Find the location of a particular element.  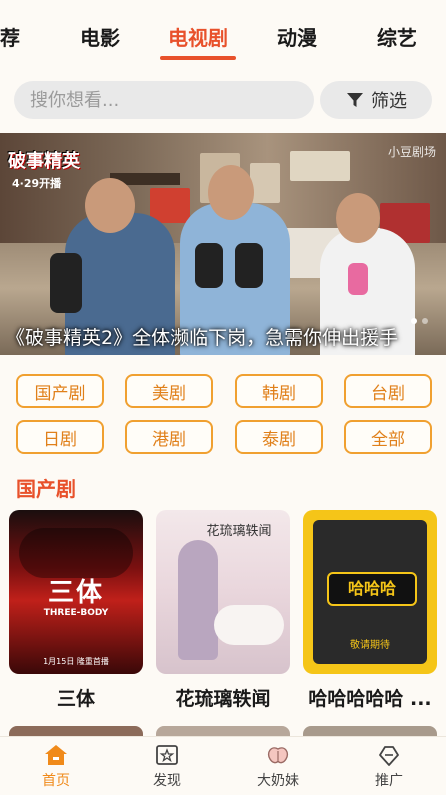

funnel-icon is located at coordinates (355, 100).